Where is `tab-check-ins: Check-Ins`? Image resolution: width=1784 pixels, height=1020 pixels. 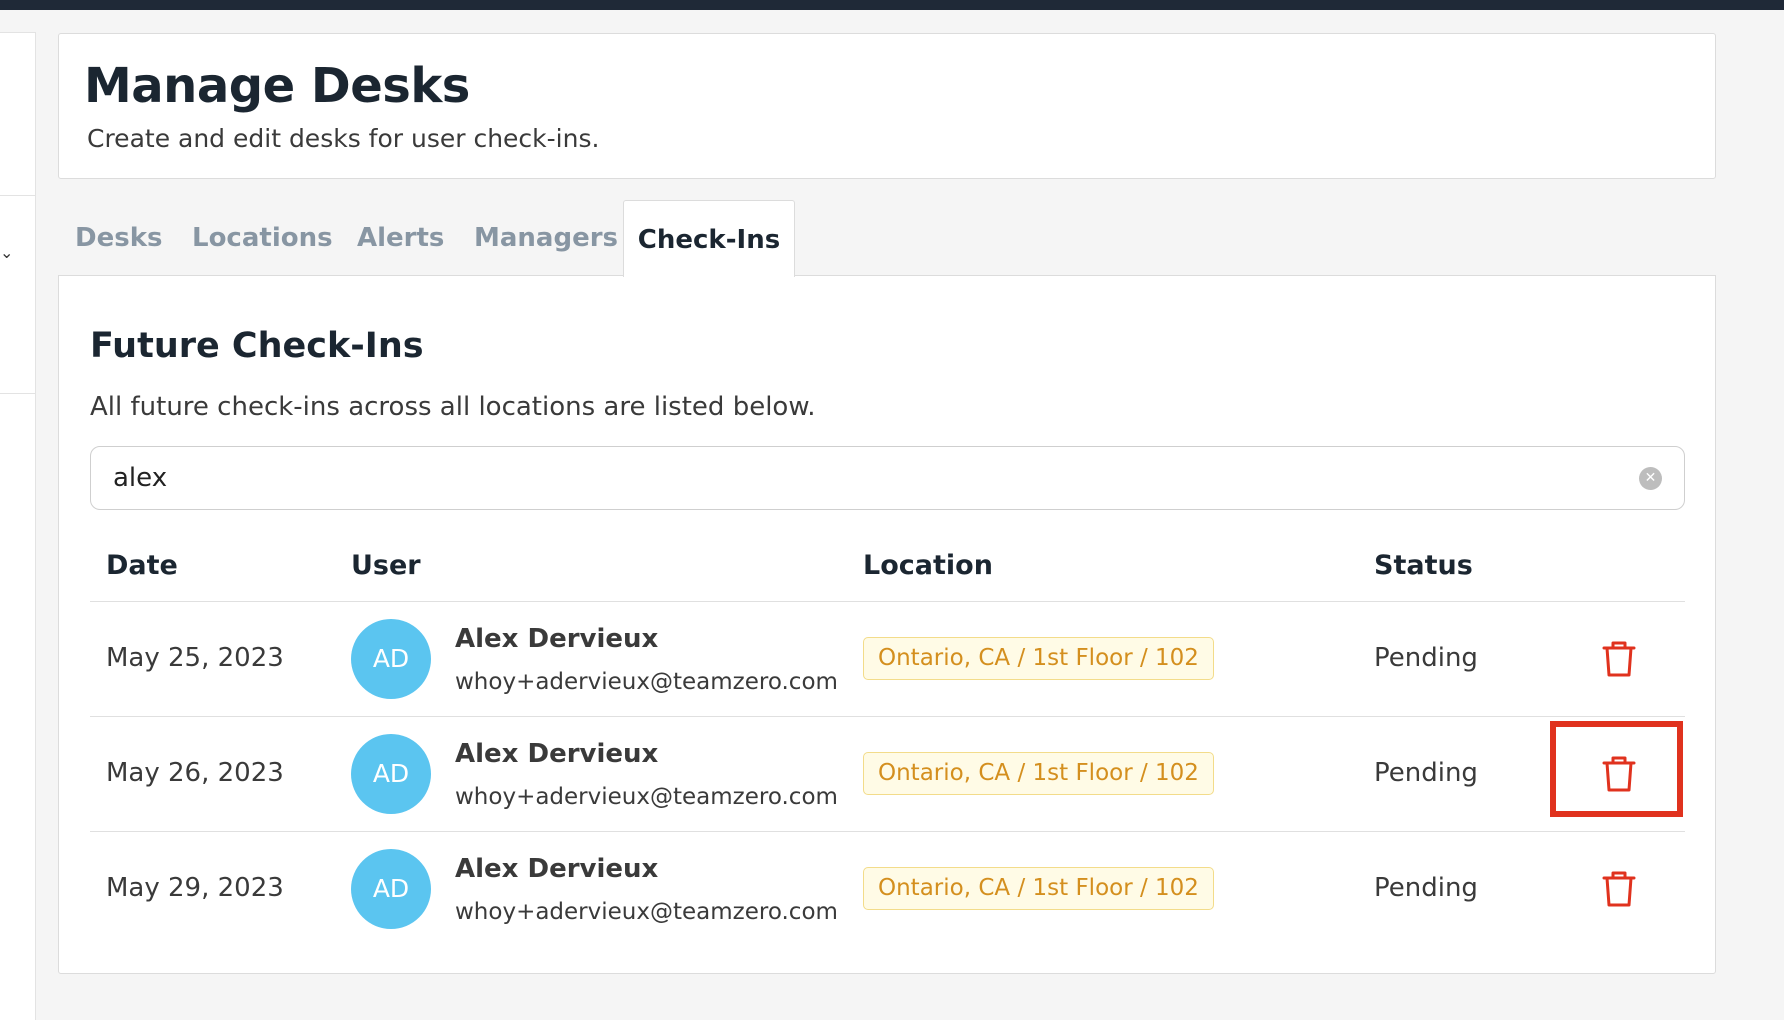
tab-check-ins: Check-Ins is located at coordinates (709, 238).